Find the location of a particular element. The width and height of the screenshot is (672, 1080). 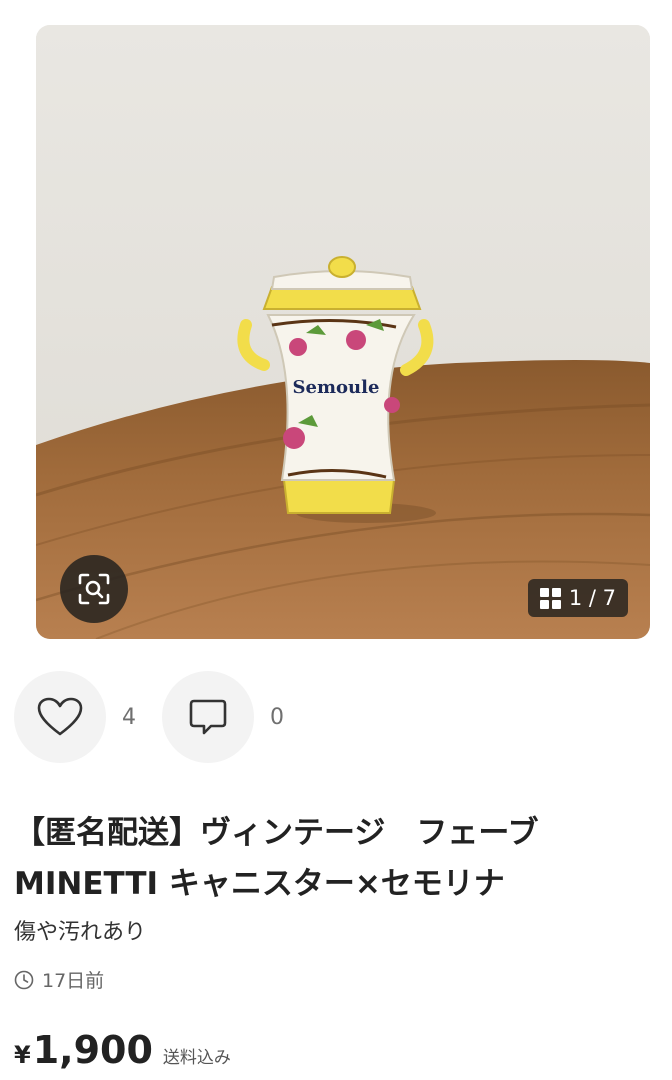

zoom-scan-icon is located at coordinates (94, 589).